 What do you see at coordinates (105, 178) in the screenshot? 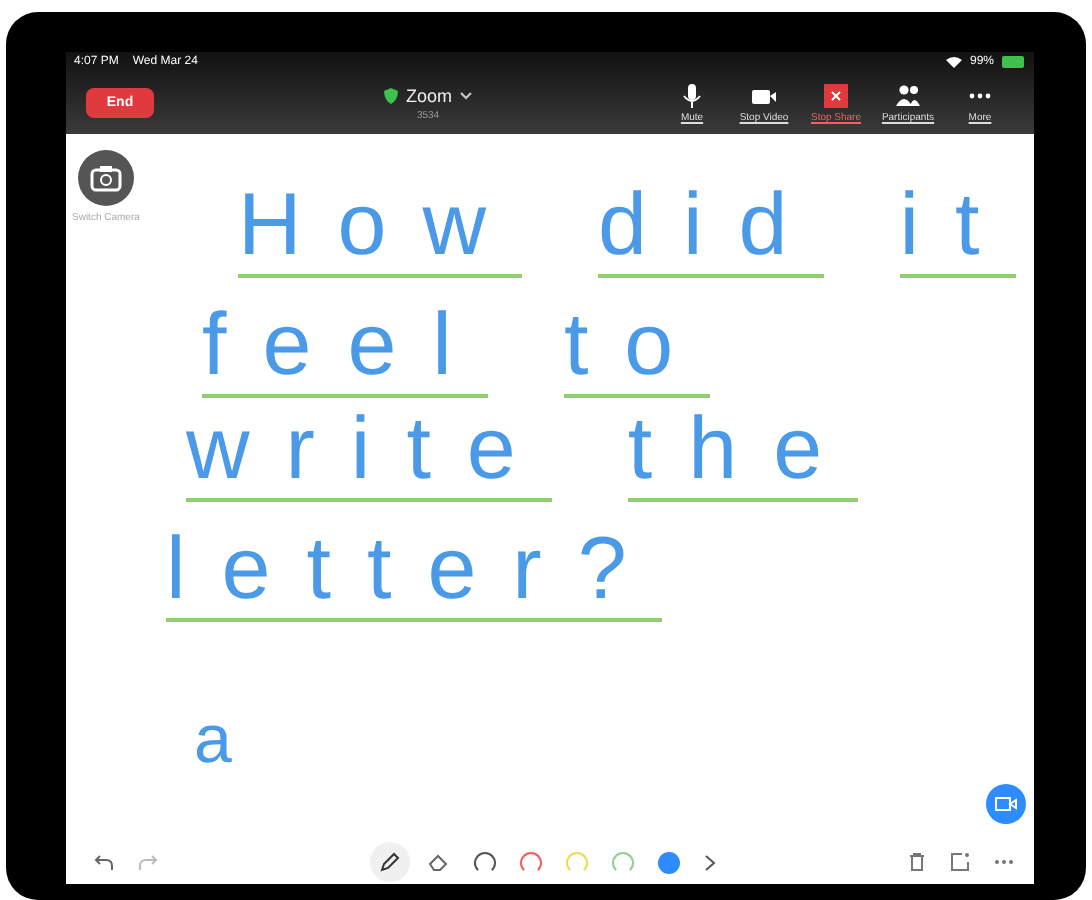
I see `camera-switch-icon` at bounding box center [105, 178].